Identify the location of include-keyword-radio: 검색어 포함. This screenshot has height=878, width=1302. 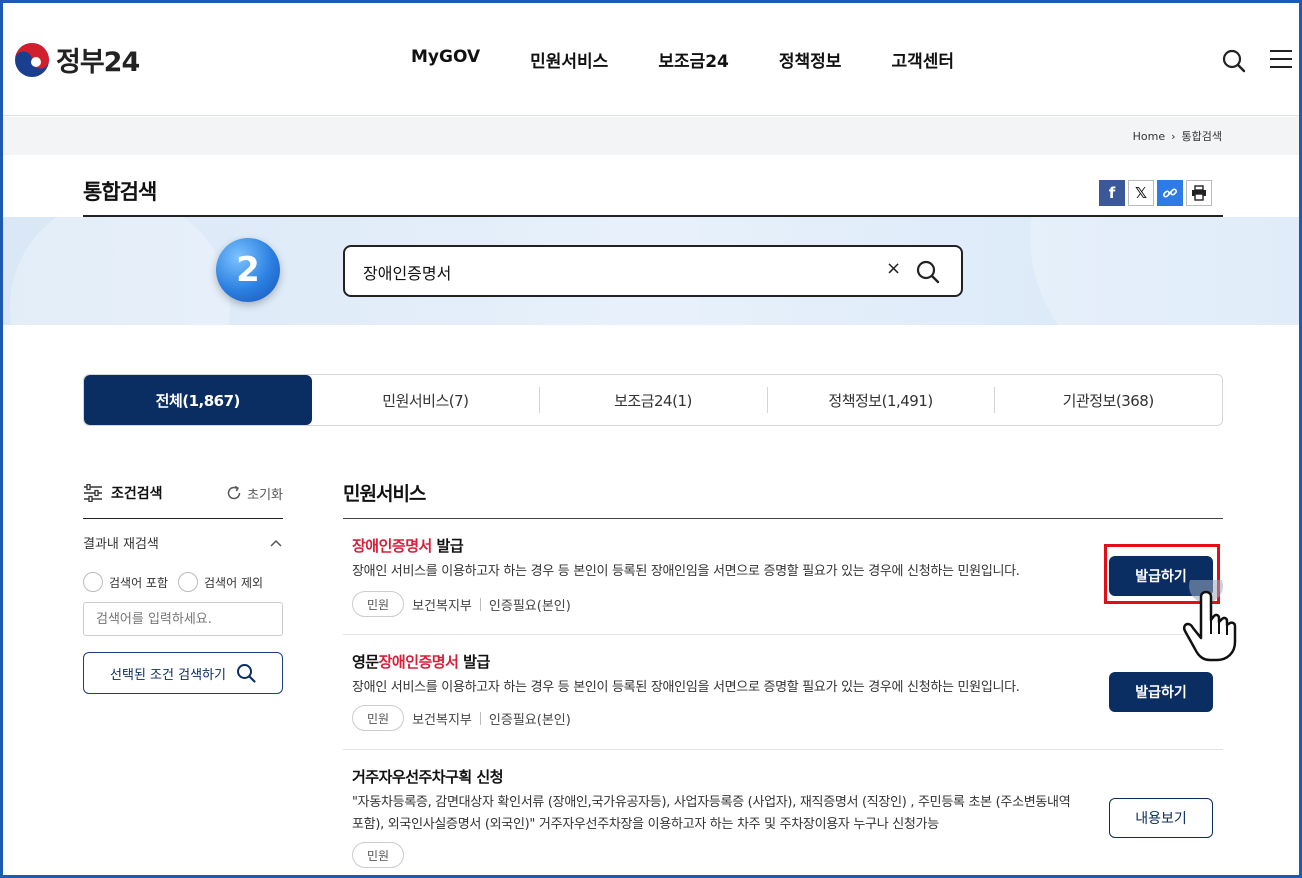
(125, 582).